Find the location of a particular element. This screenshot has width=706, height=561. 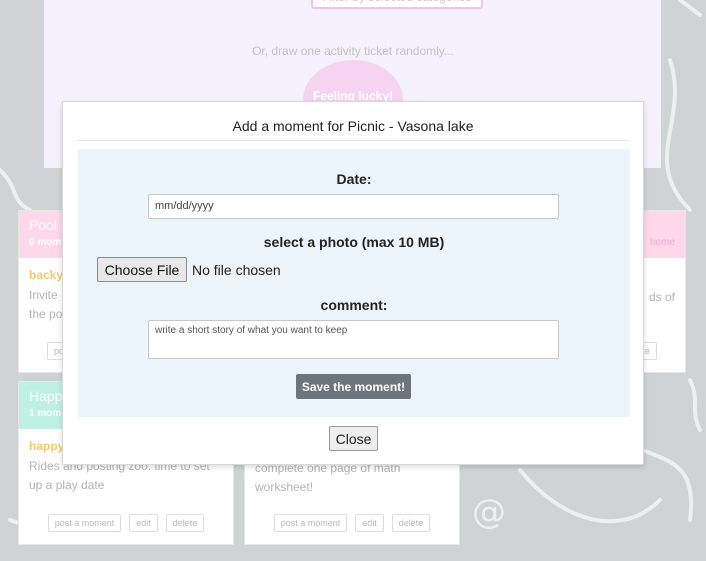

choose-file-button: Choose File is located at coordinates (142, 269).